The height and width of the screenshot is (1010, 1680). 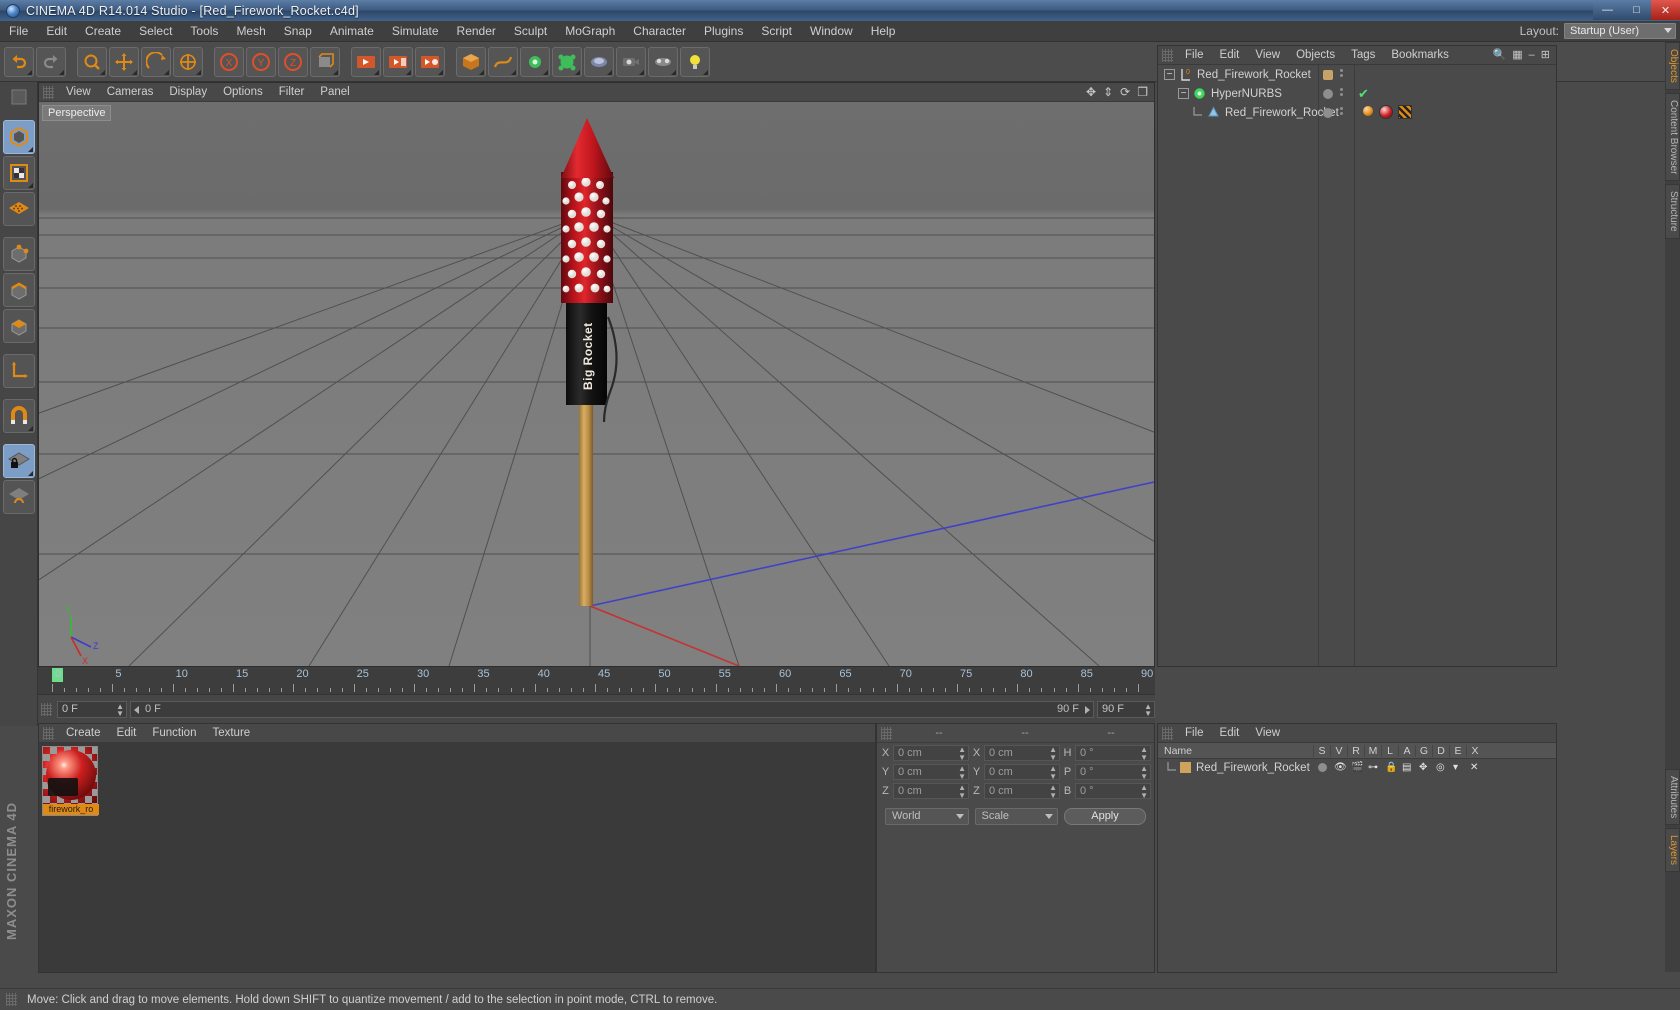 What do you see at coordinates (398, 61) in the screenshot?
I see `render-region-icon` at bounding box center [398, 61].